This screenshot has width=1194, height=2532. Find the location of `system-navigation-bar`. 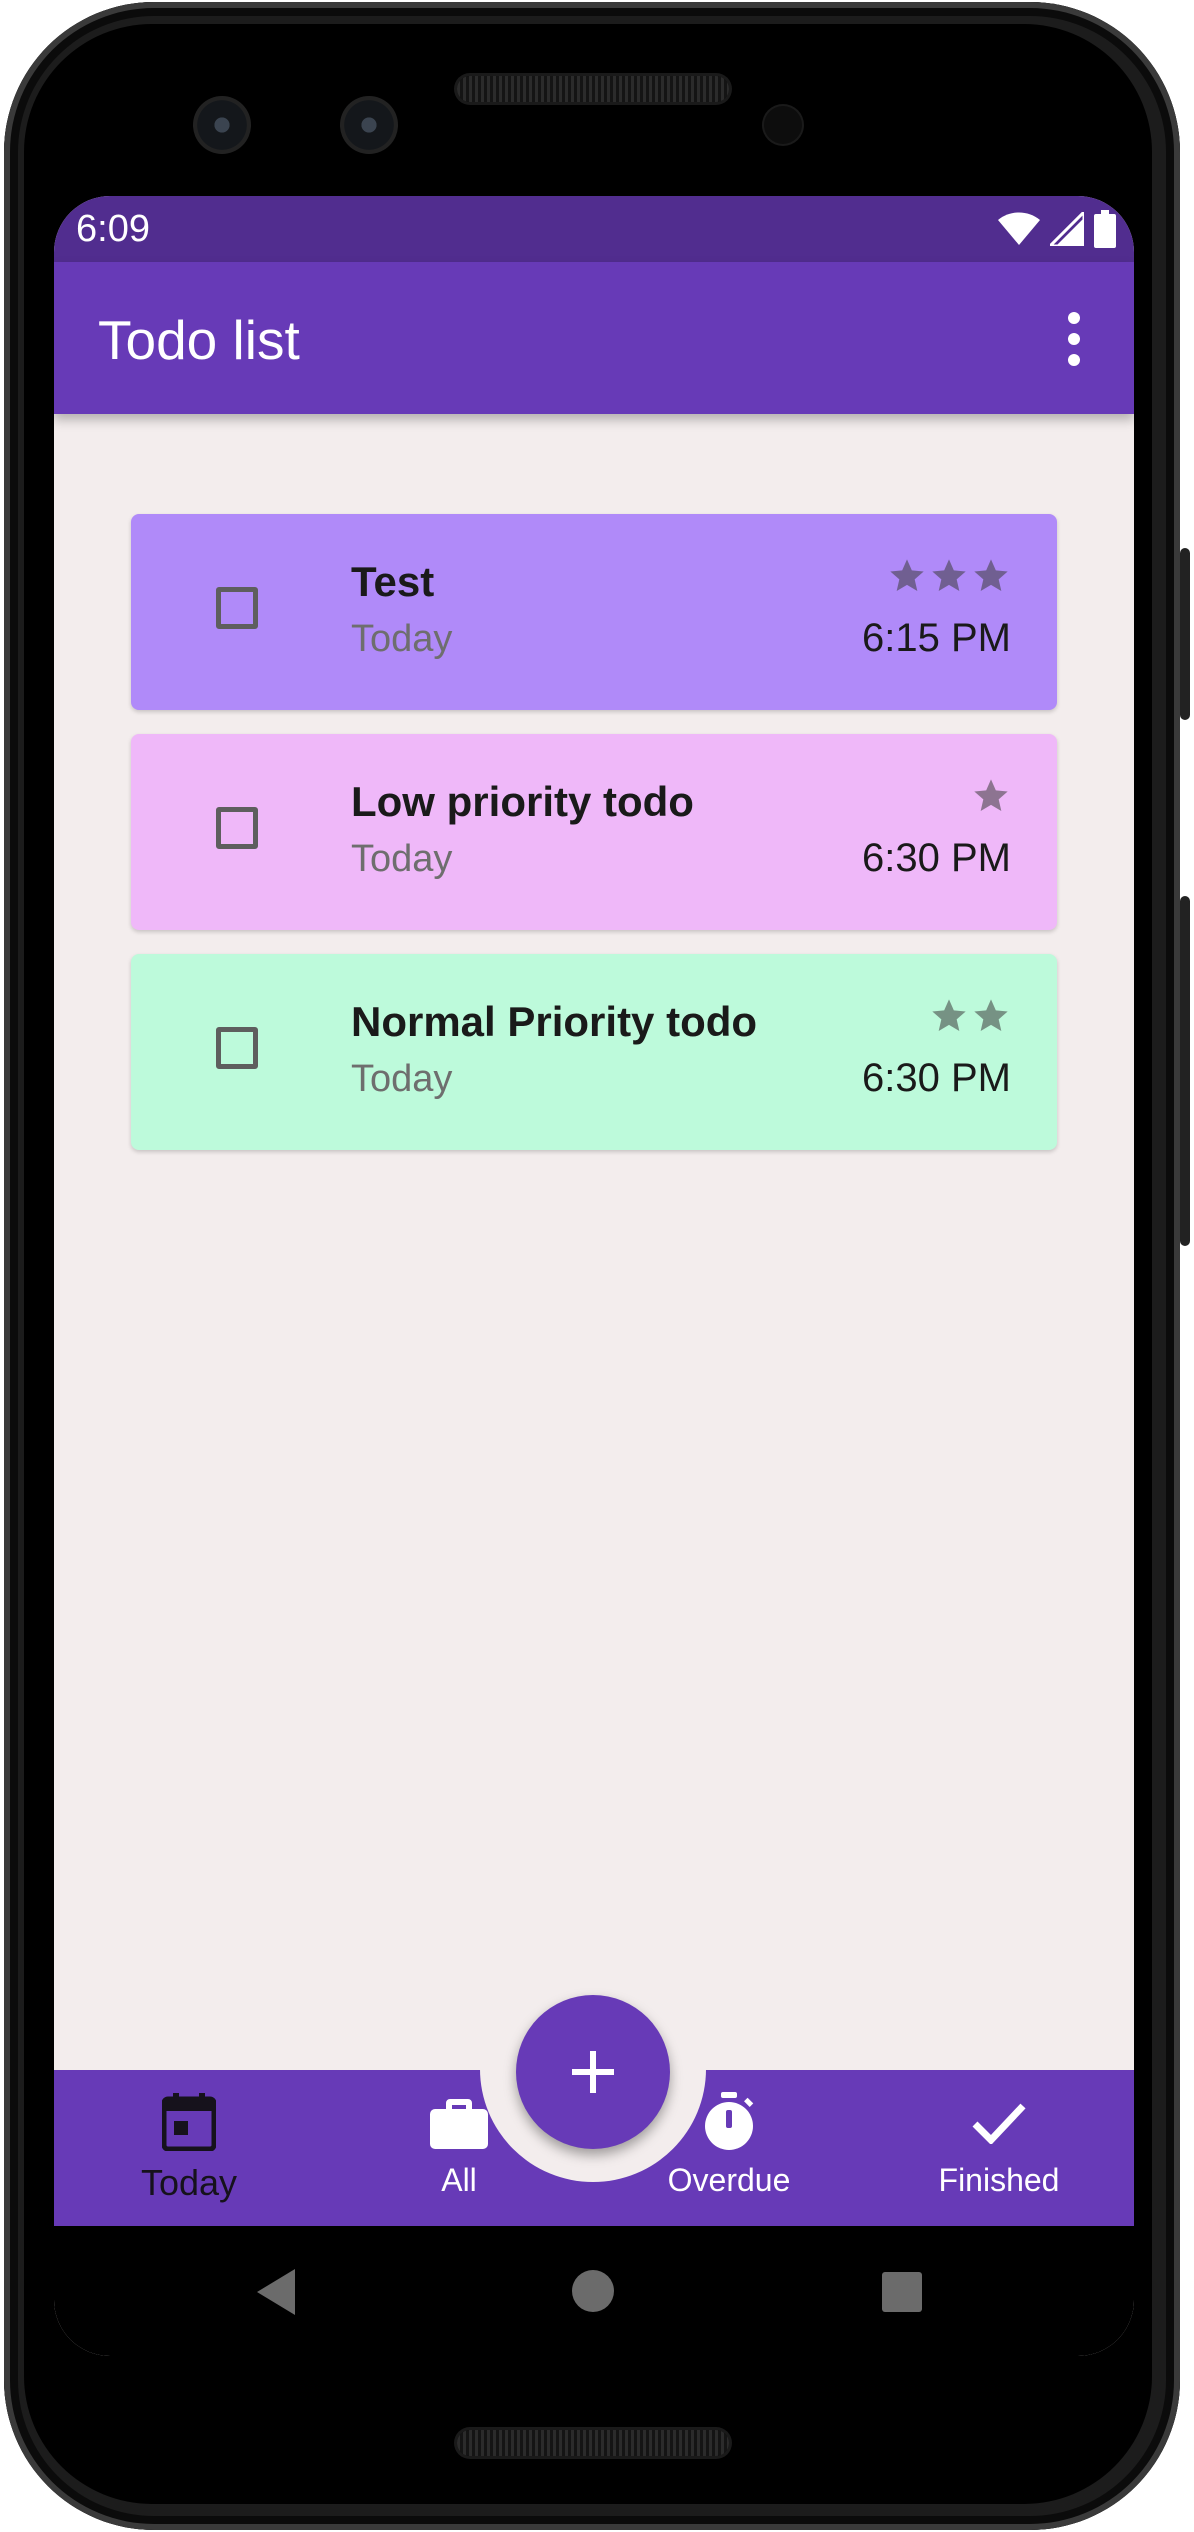

system-navigation-bar is located at coordinates (594, 2291).